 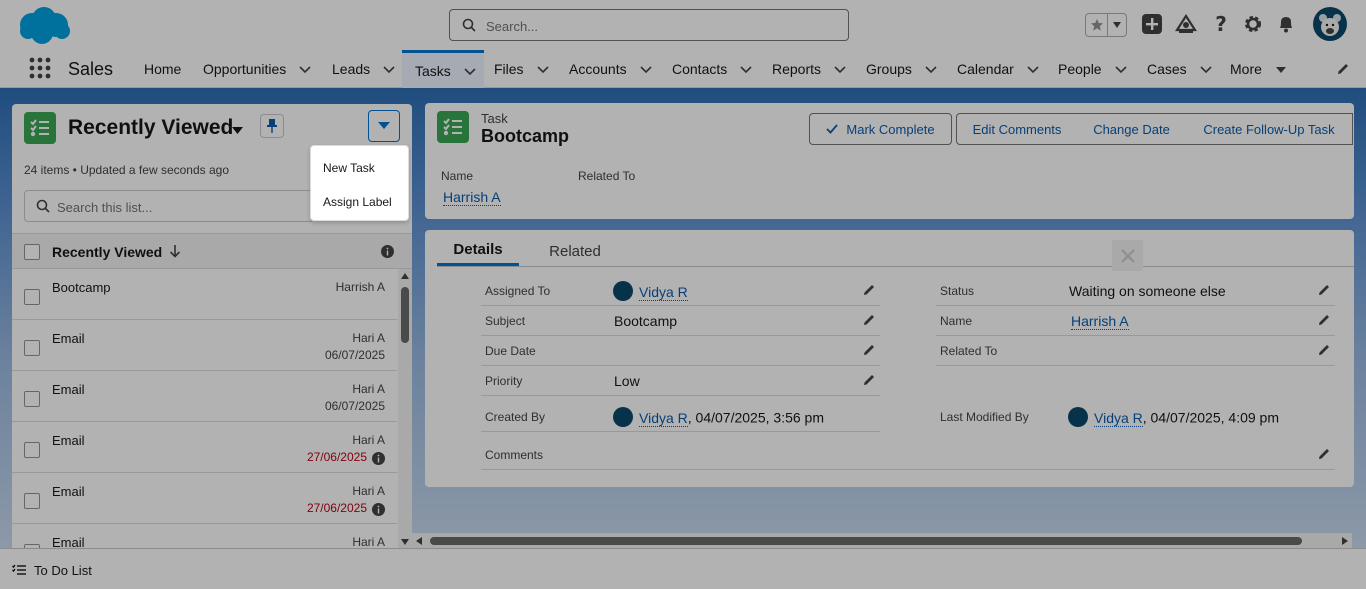 What do you see at coordinates (363, 69) in the screenshot?
I see `nav-tab-leads: Leads` at bounding box center [363, 69].